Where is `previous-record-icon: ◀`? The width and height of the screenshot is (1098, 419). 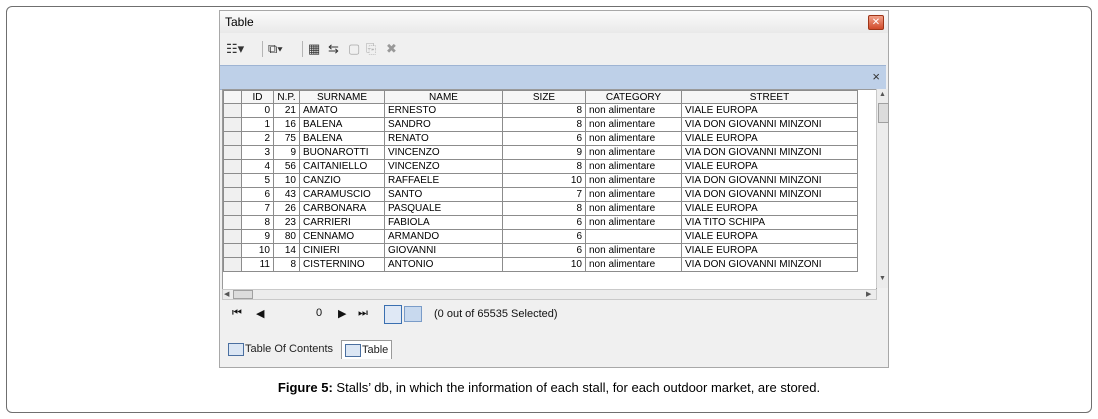
previous-record-icon: ◀ is located at coordinates (260, 313).